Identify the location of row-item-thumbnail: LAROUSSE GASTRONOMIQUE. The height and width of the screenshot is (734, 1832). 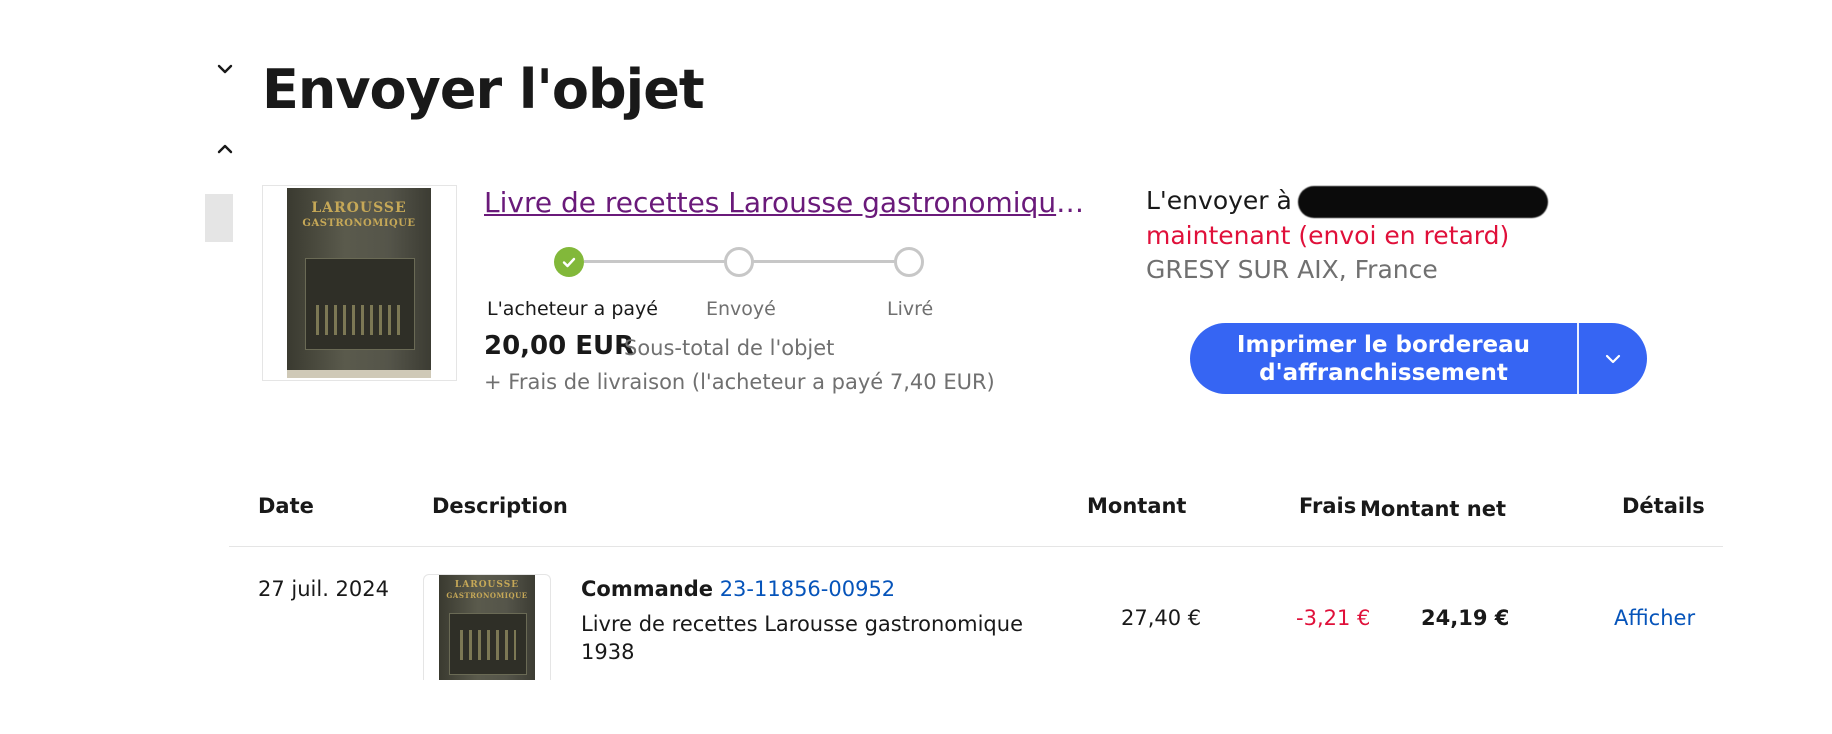
(487, 627).